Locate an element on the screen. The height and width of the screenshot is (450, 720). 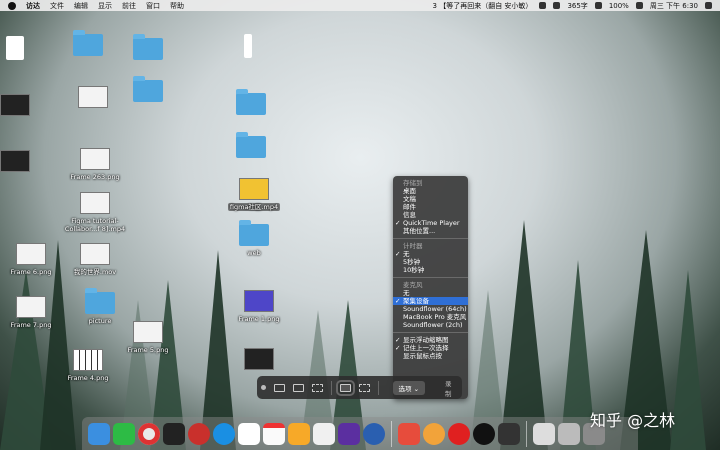
desktop-file-frame7: Frame 7.png is located at coordinates (32, 312).